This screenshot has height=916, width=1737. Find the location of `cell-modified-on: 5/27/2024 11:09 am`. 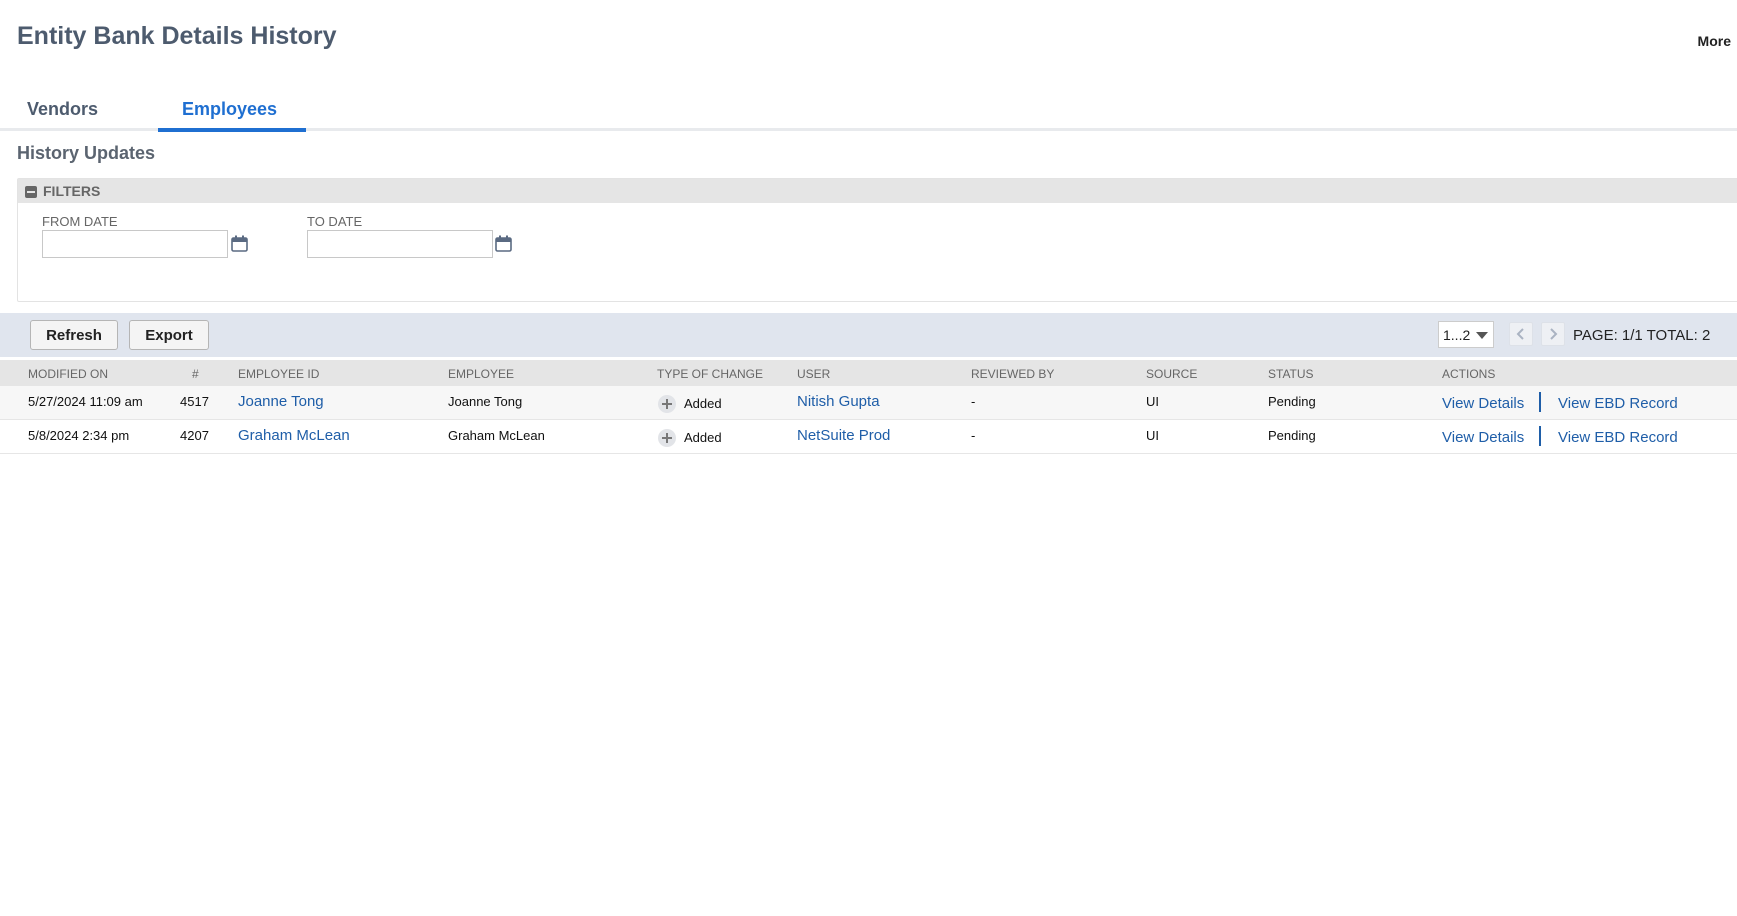

cell-modified-on: 5/27/2024 11:09 am is located at coordinates (85, 401).